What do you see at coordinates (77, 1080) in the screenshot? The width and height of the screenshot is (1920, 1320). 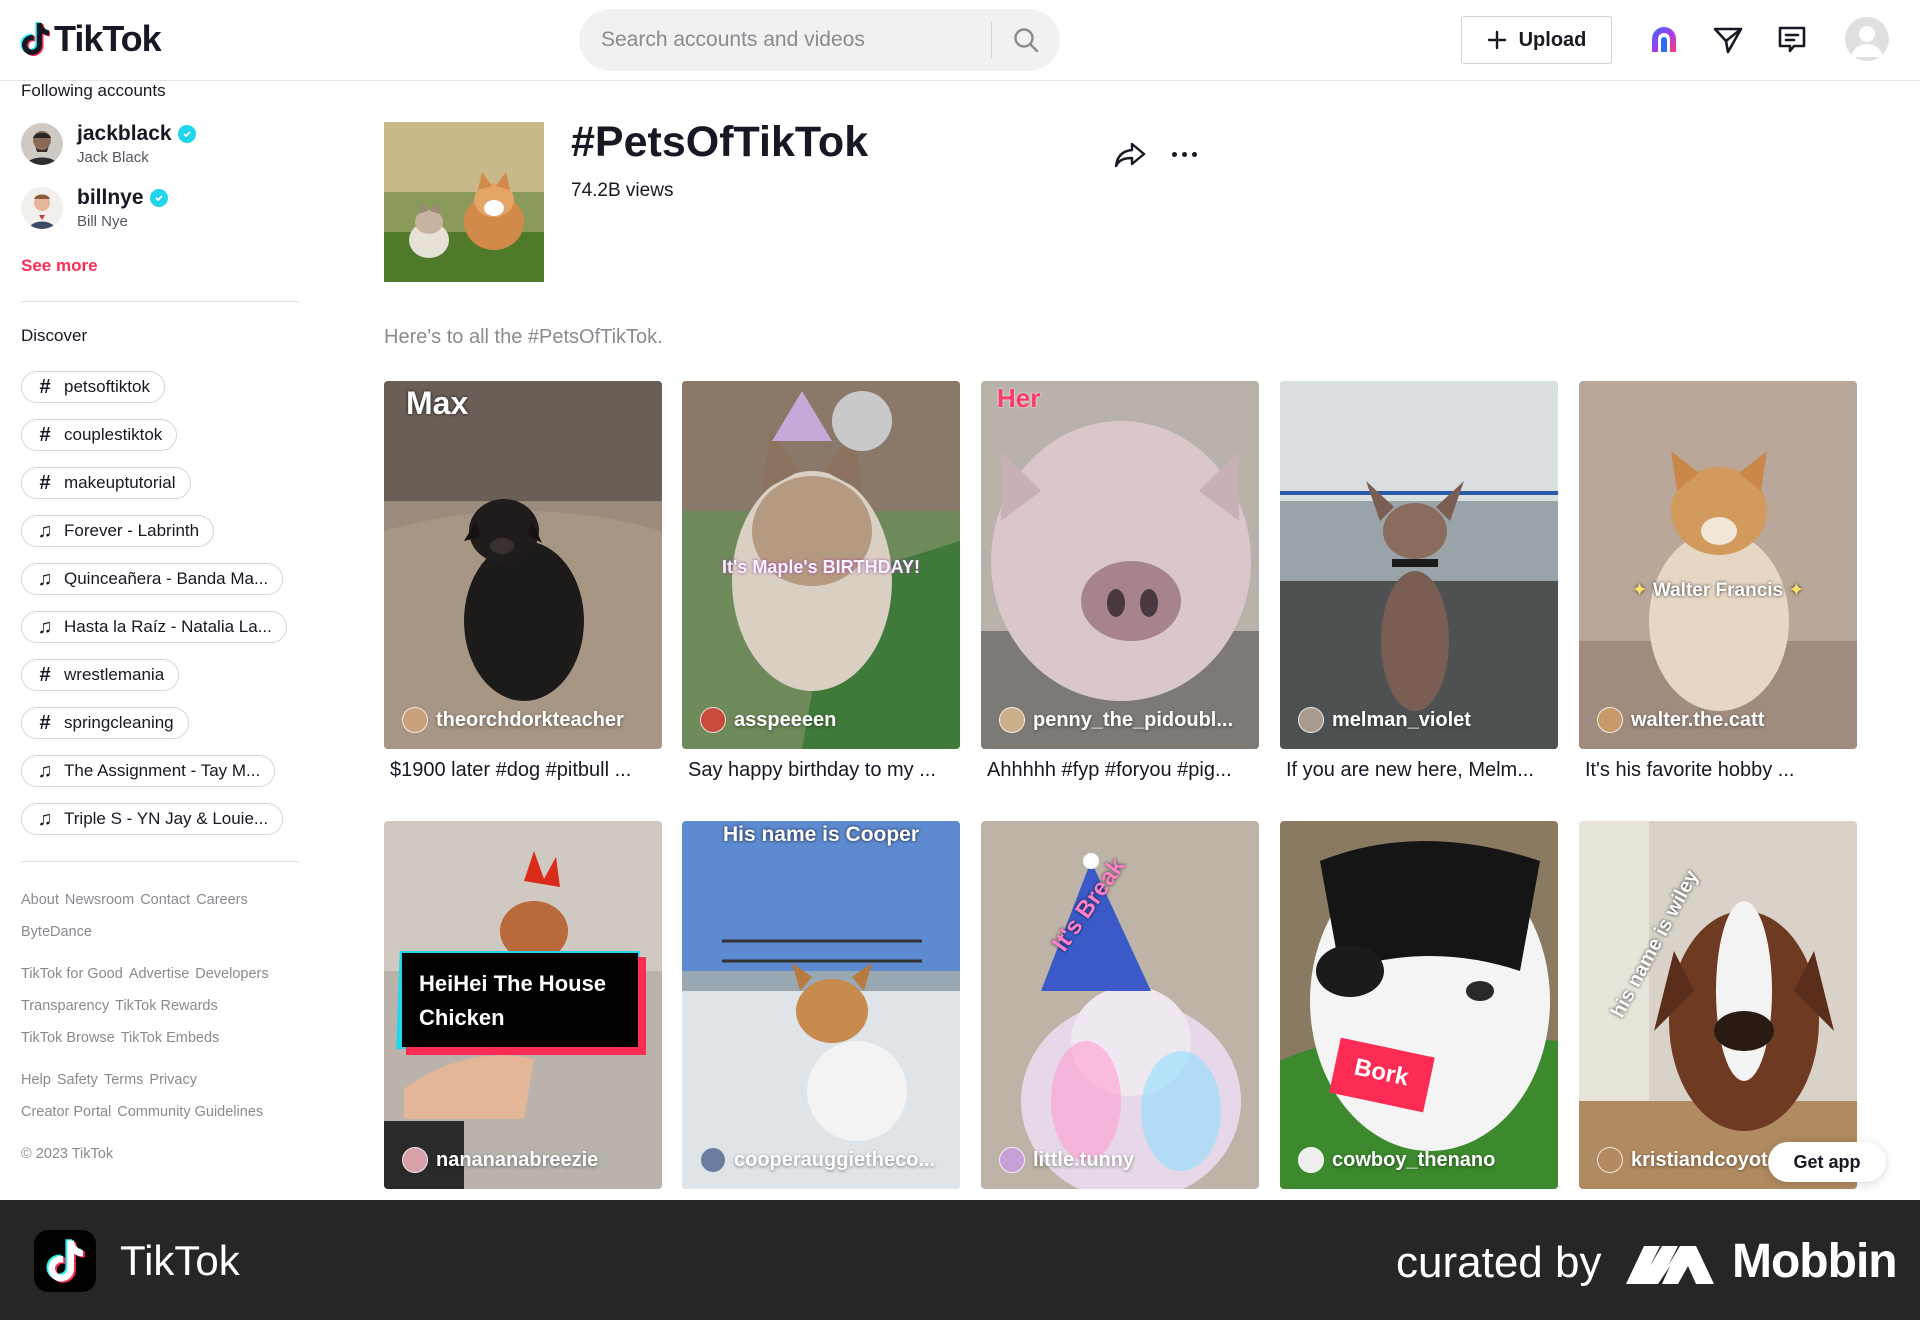 I see `footer-link: Safety` at bounding box center [77, 1080].